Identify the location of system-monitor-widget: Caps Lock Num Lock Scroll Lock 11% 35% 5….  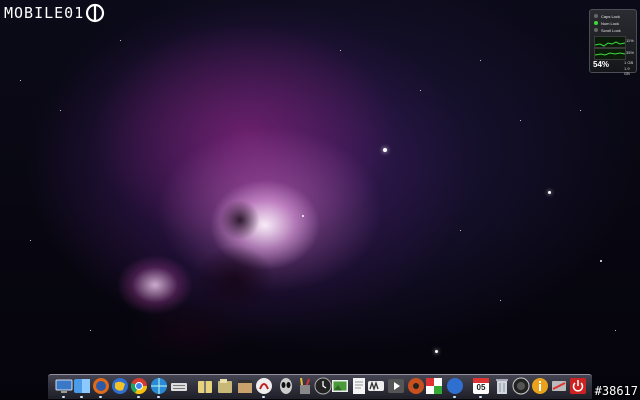
(613, 42).